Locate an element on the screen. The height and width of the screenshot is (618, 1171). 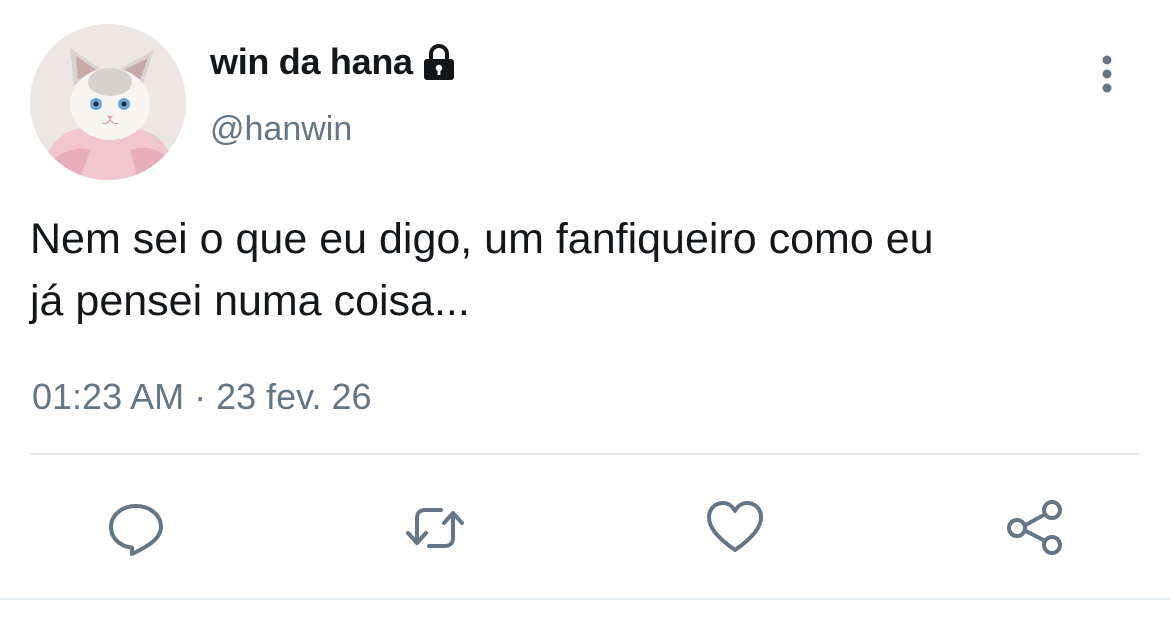
cat-avatar-icon is located at coordinates (108, 102).